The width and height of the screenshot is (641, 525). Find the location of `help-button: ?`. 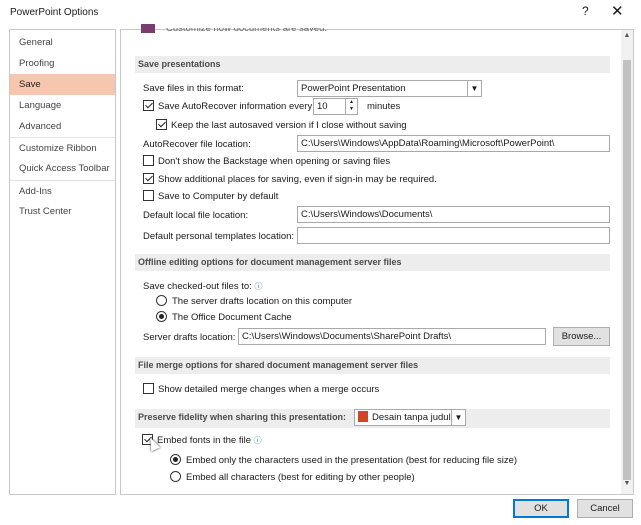

help-button: ? is located at coordinates (585, 11).